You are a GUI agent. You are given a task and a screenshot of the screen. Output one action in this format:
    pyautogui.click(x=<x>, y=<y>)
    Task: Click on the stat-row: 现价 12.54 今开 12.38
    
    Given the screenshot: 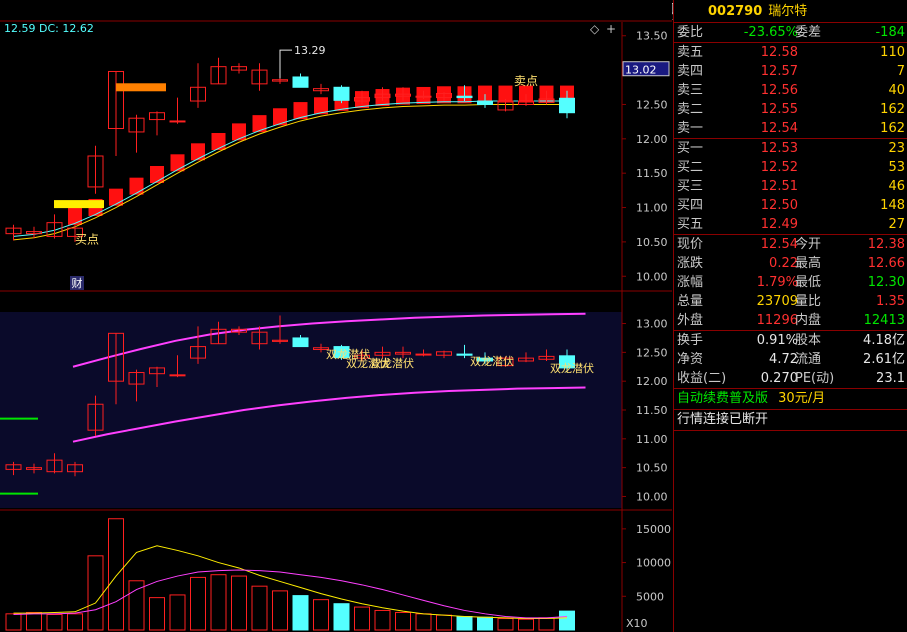 What is the action you would take?
    pyautogui.click(x=790, y=244)
    